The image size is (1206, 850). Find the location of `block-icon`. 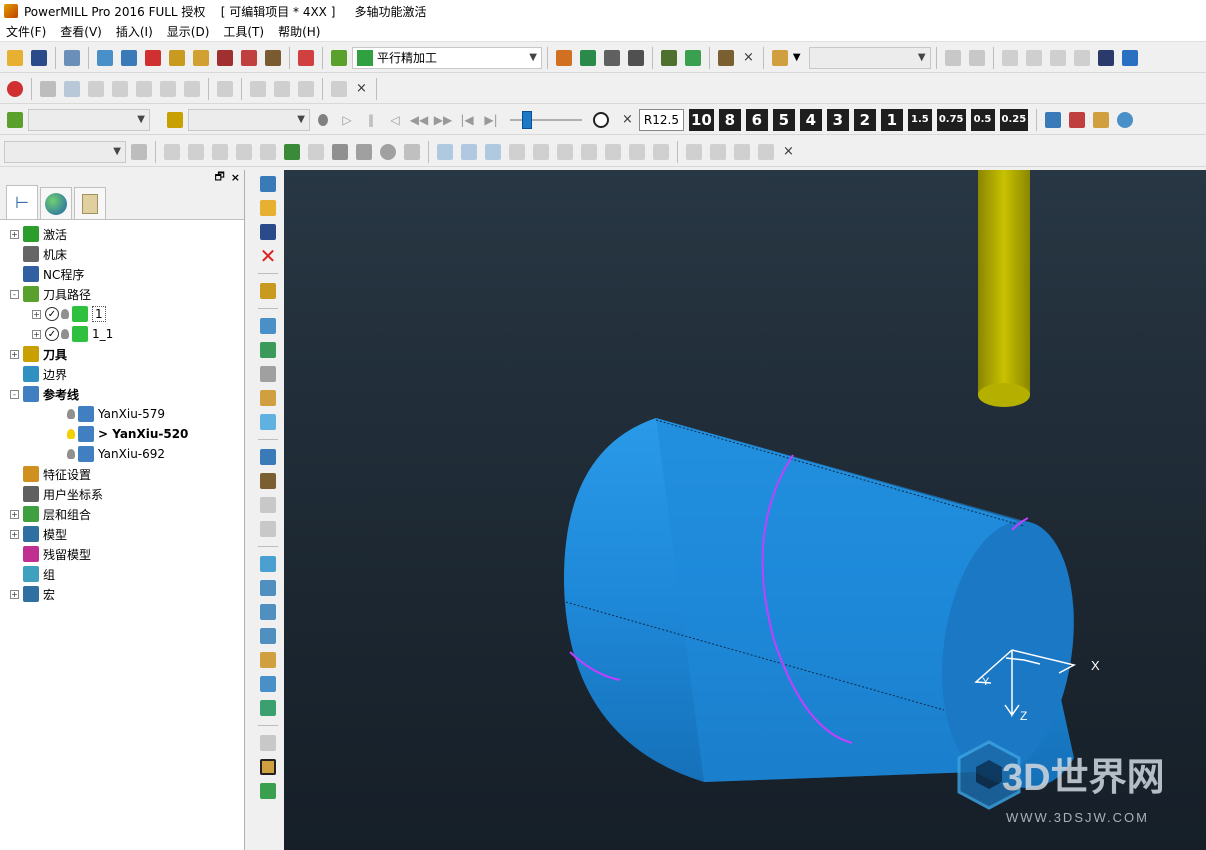

block-icon is located at coordinates (105, 58).